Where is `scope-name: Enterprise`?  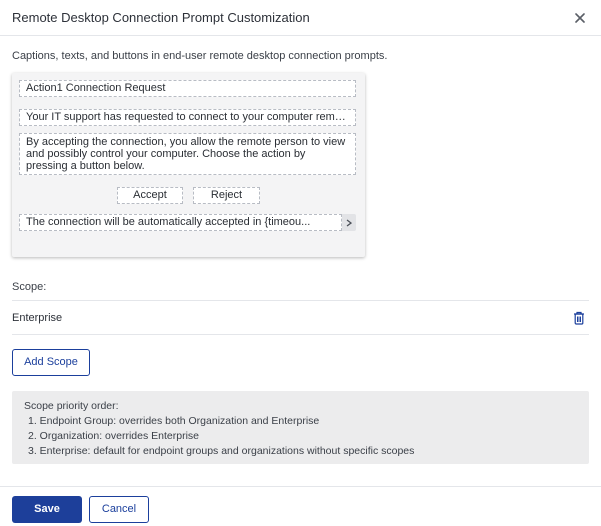 scope-name: Enterprise is located at coordinates (37, 317).